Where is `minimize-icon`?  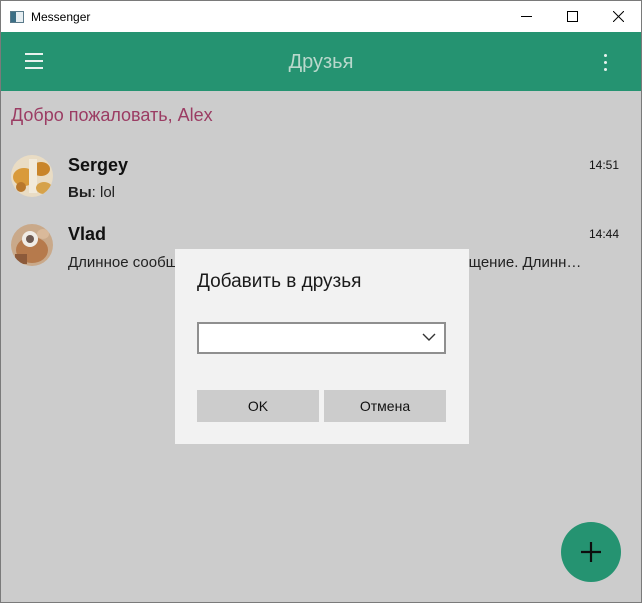 minimize-icon is located at coordinates (526, 16).